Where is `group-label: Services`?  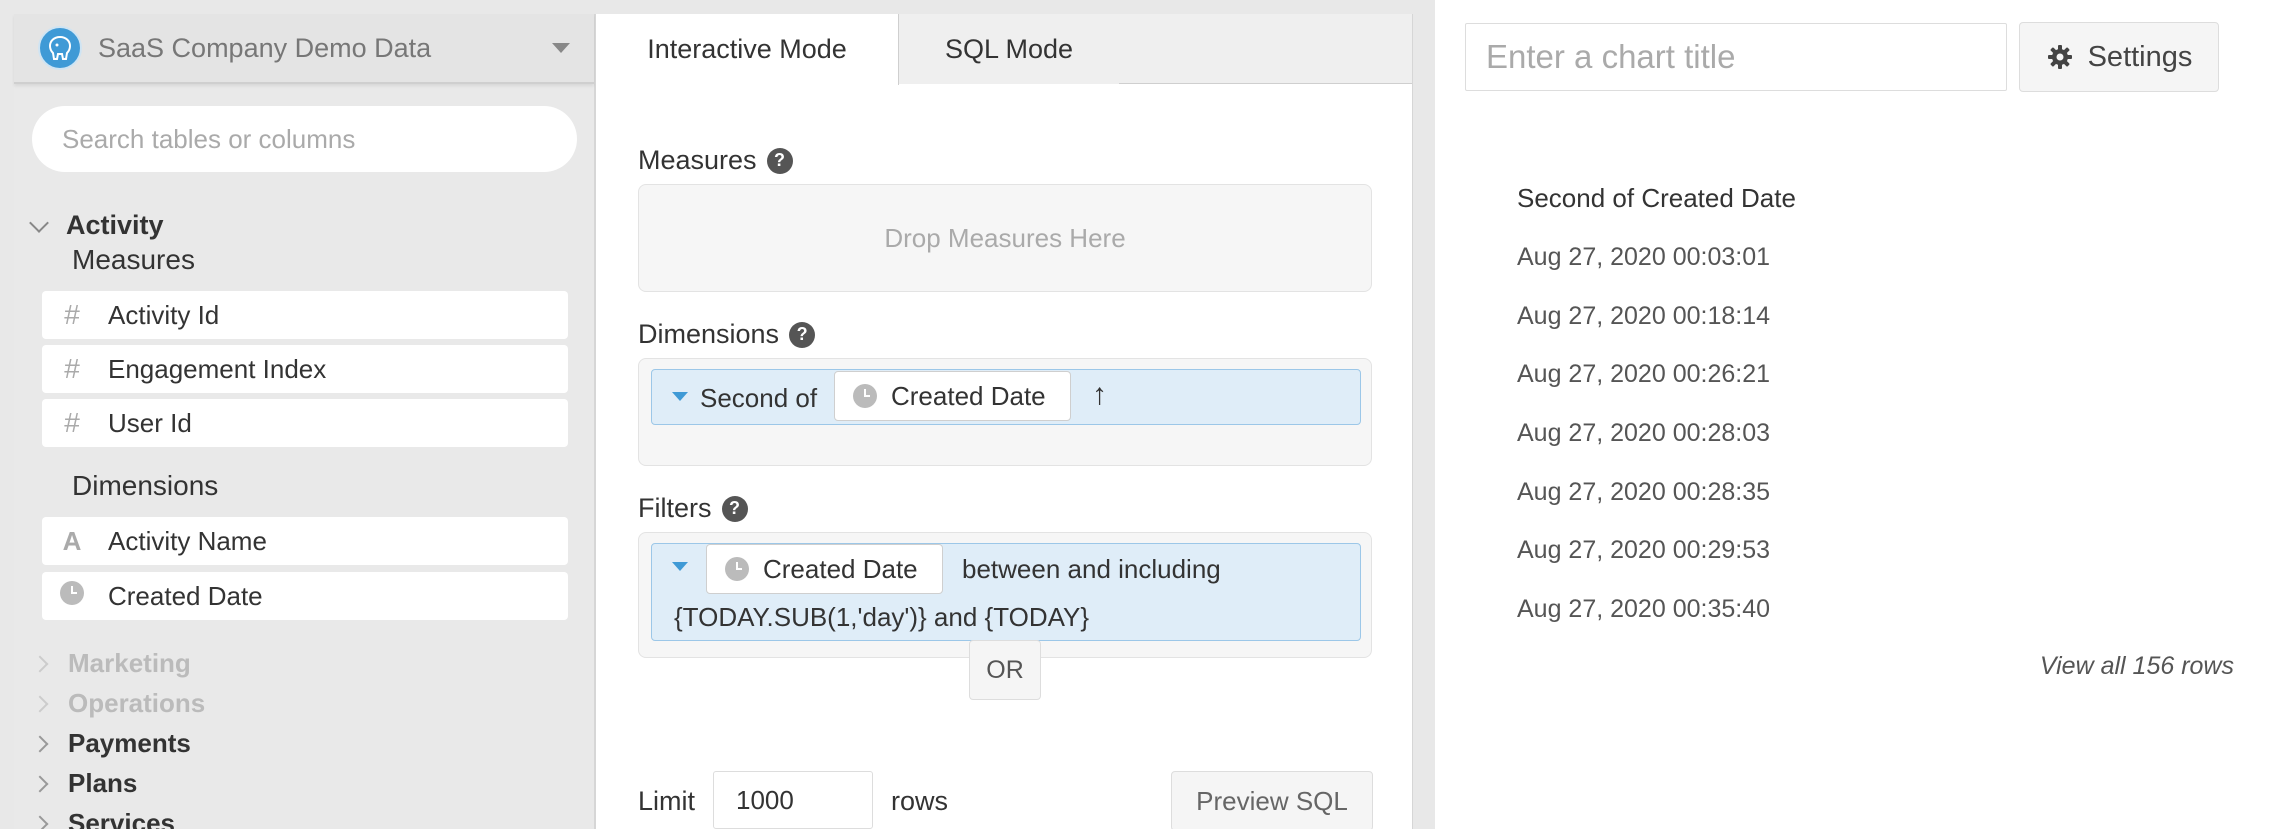 group-label: Services is located at coordinates (121, 818).